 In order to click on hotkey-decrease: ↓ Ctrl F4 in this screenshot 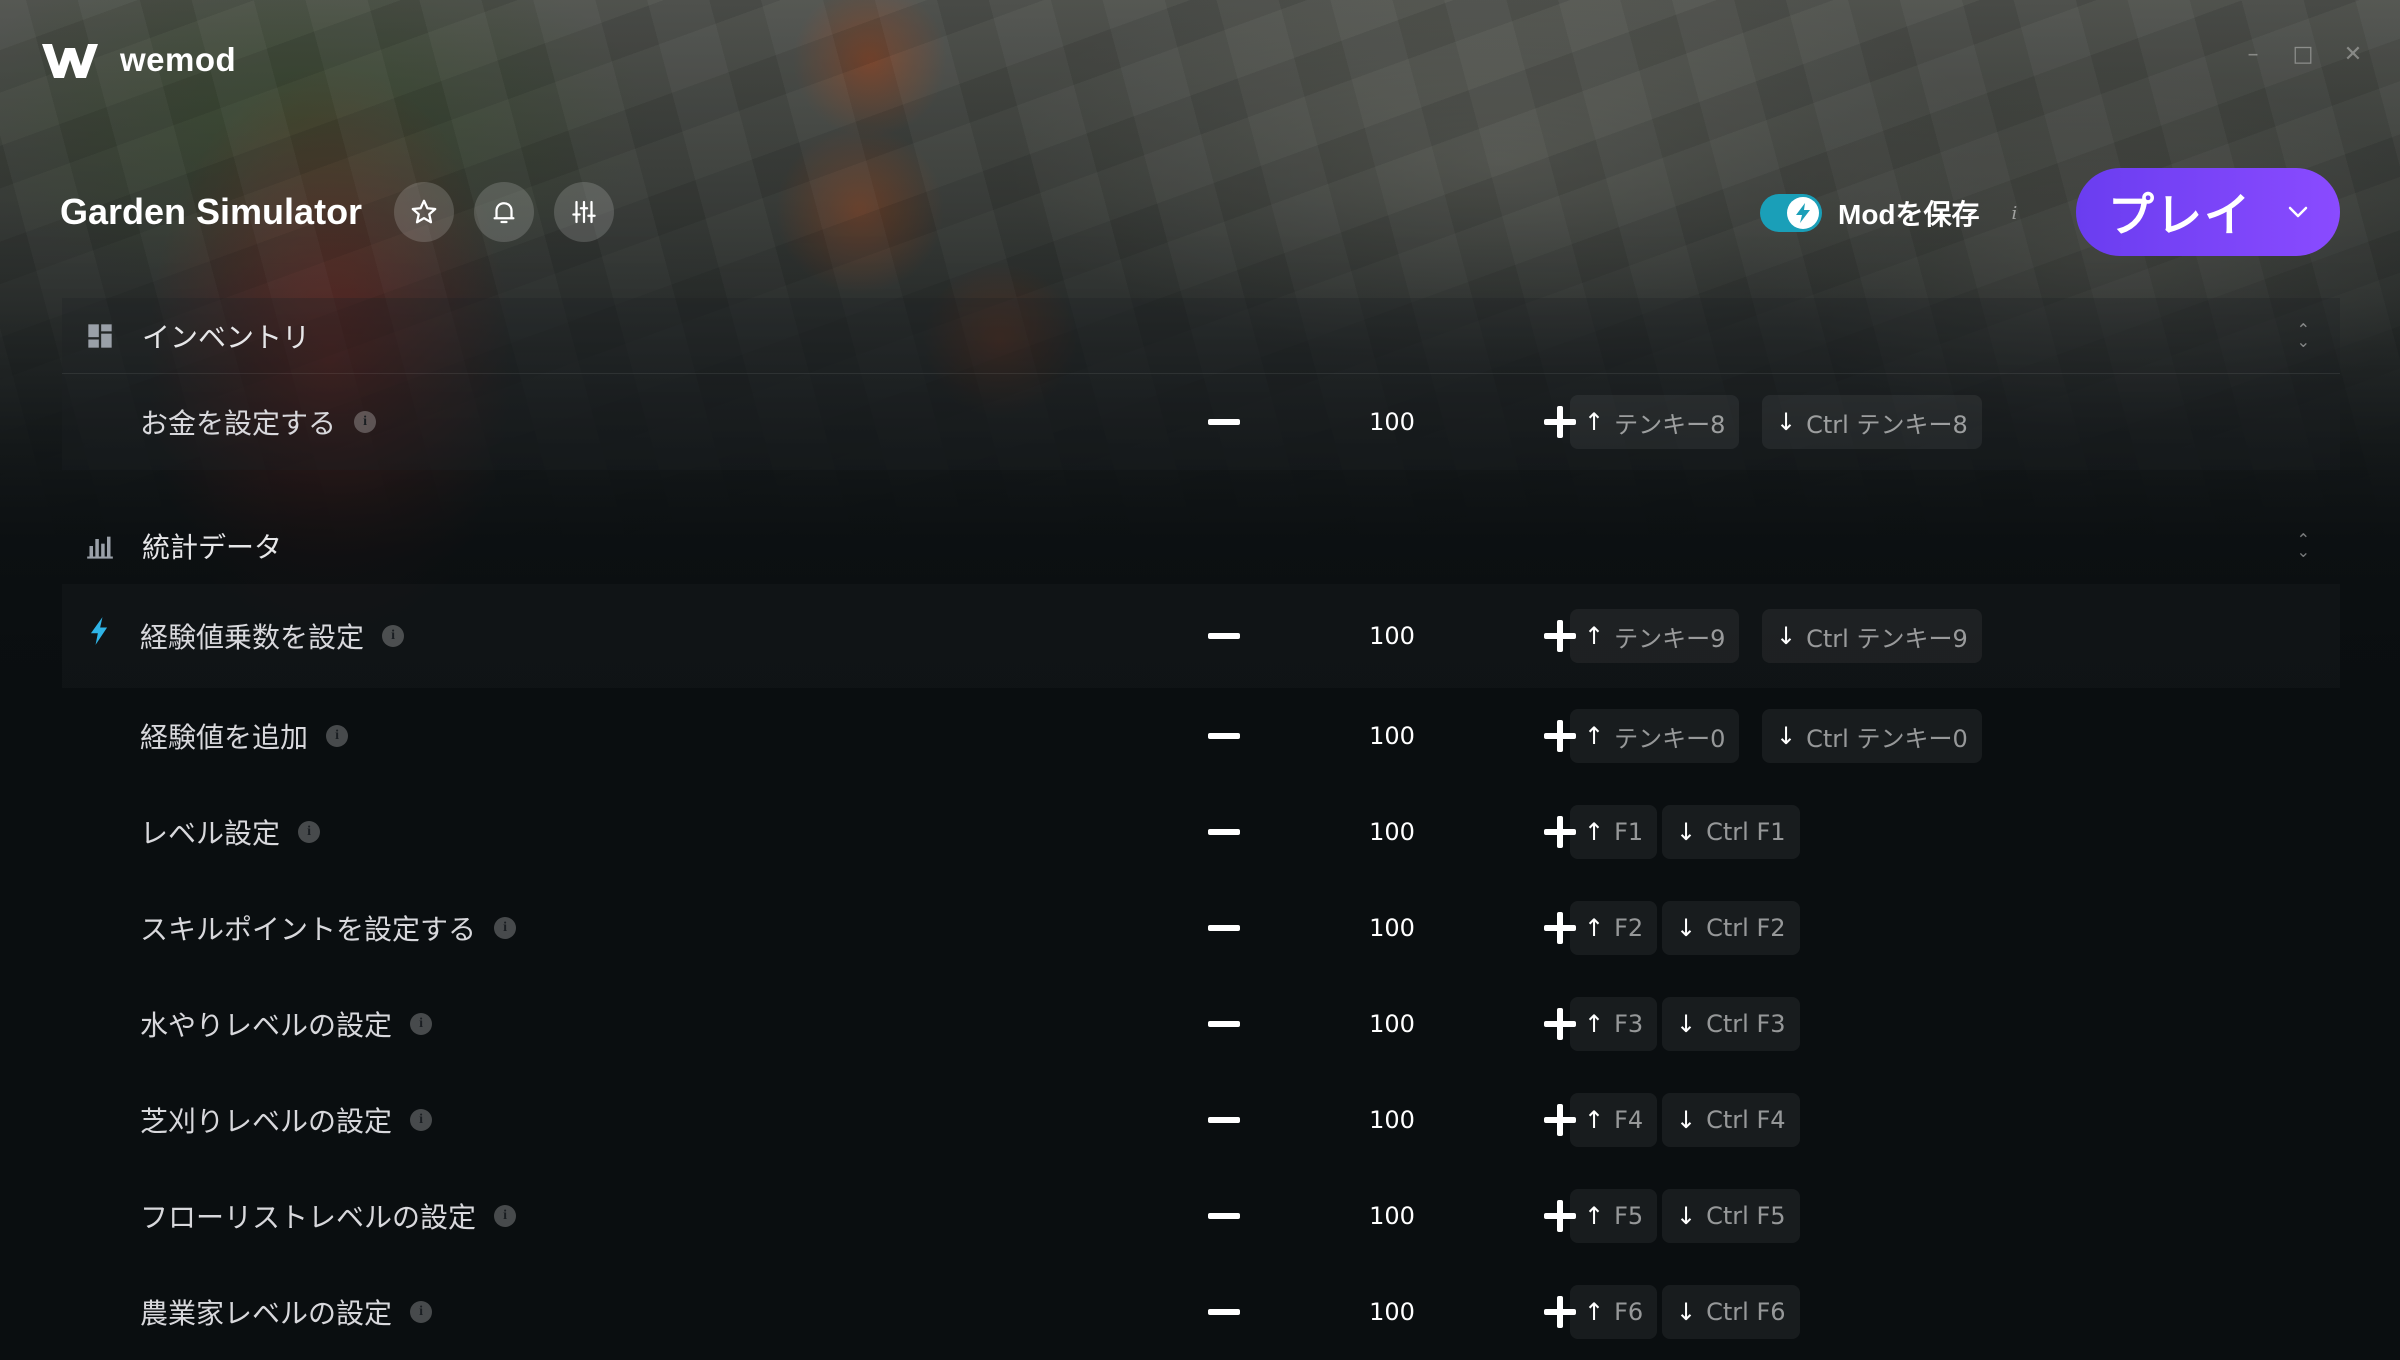, I will do `click(1731, 1120)`.